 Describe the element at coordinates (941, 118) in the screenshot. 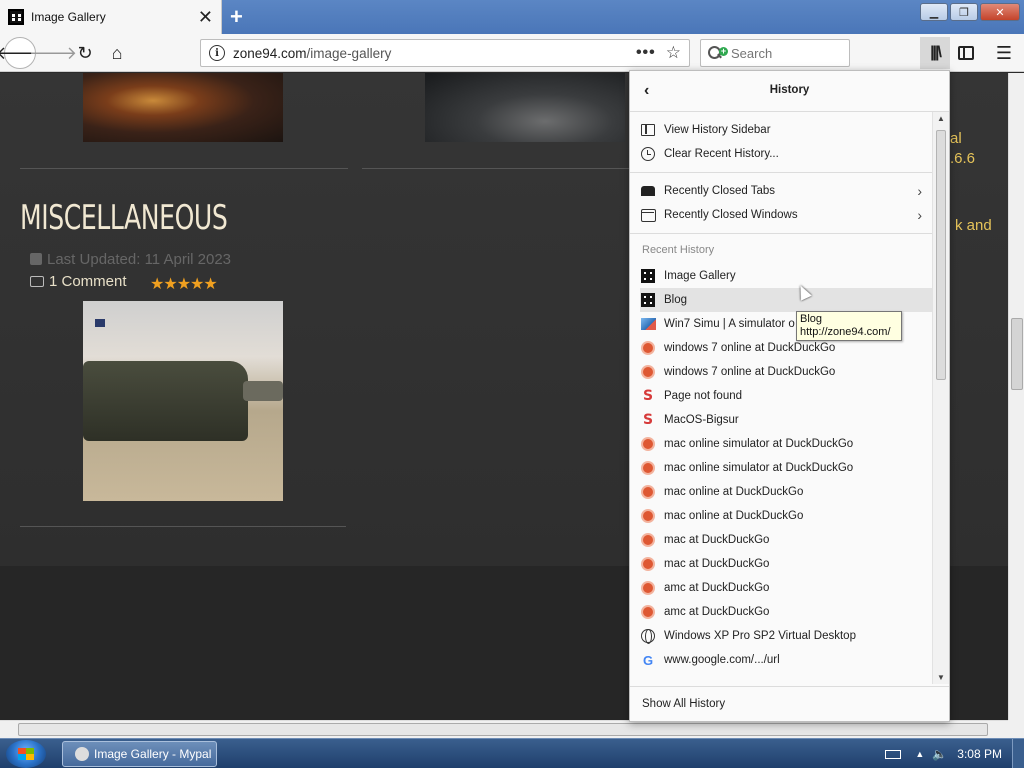

I see `scroll-up-icon: ▲` at that location.